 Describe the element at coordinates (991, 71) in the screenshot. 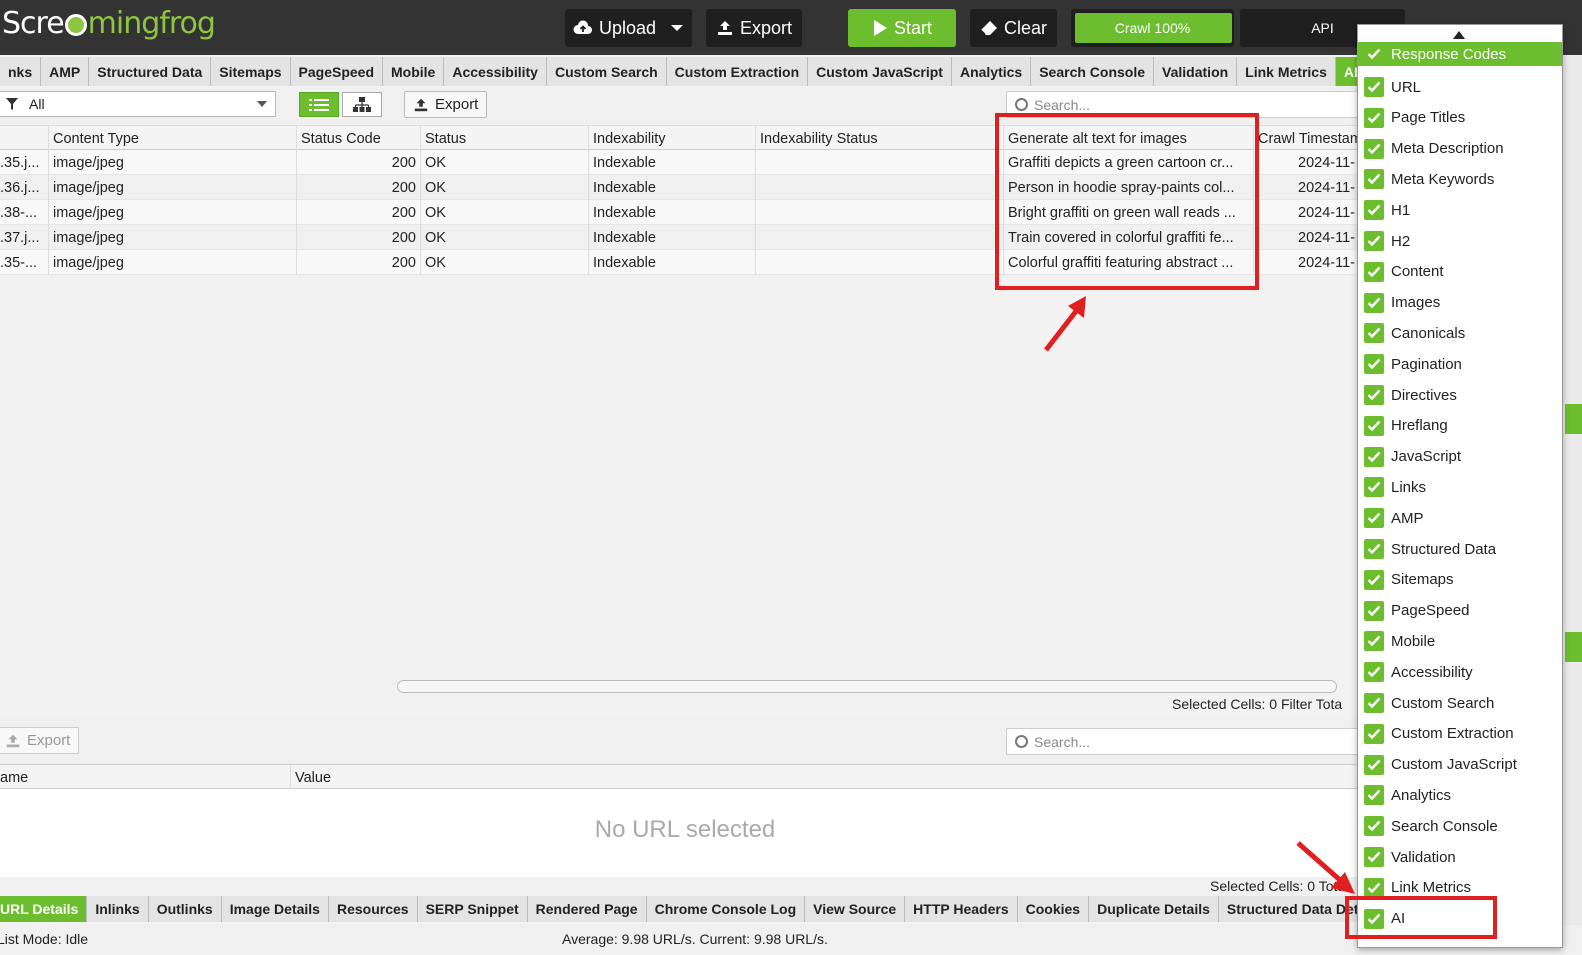

I see `tab-analytics: Analytics` at that location.